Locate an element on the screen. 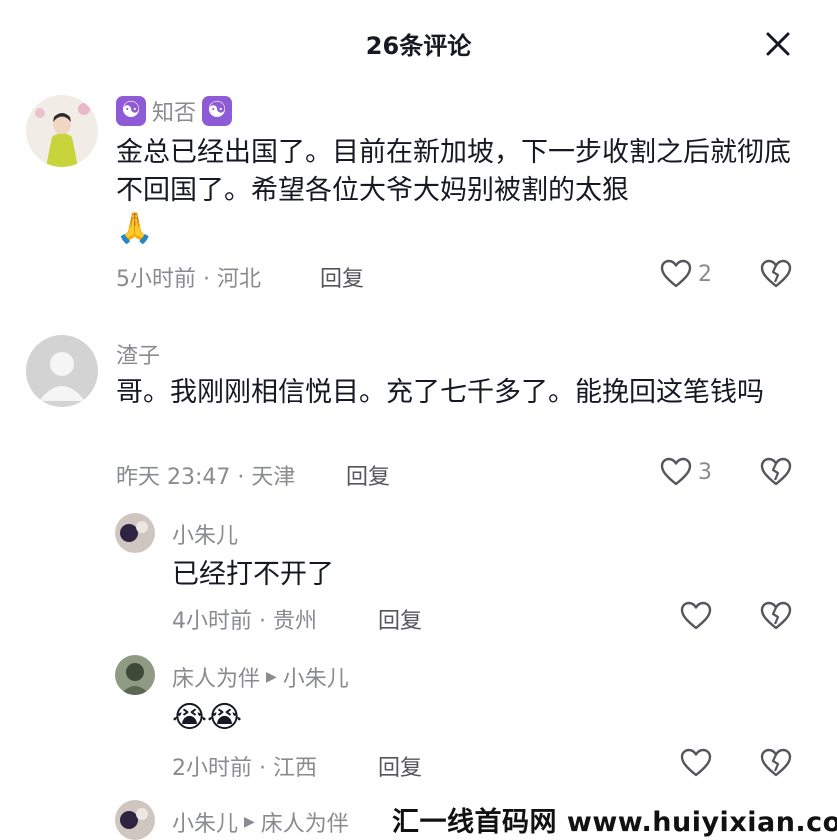  comments-title: 26条评论 is located at coordinates (418, 43).